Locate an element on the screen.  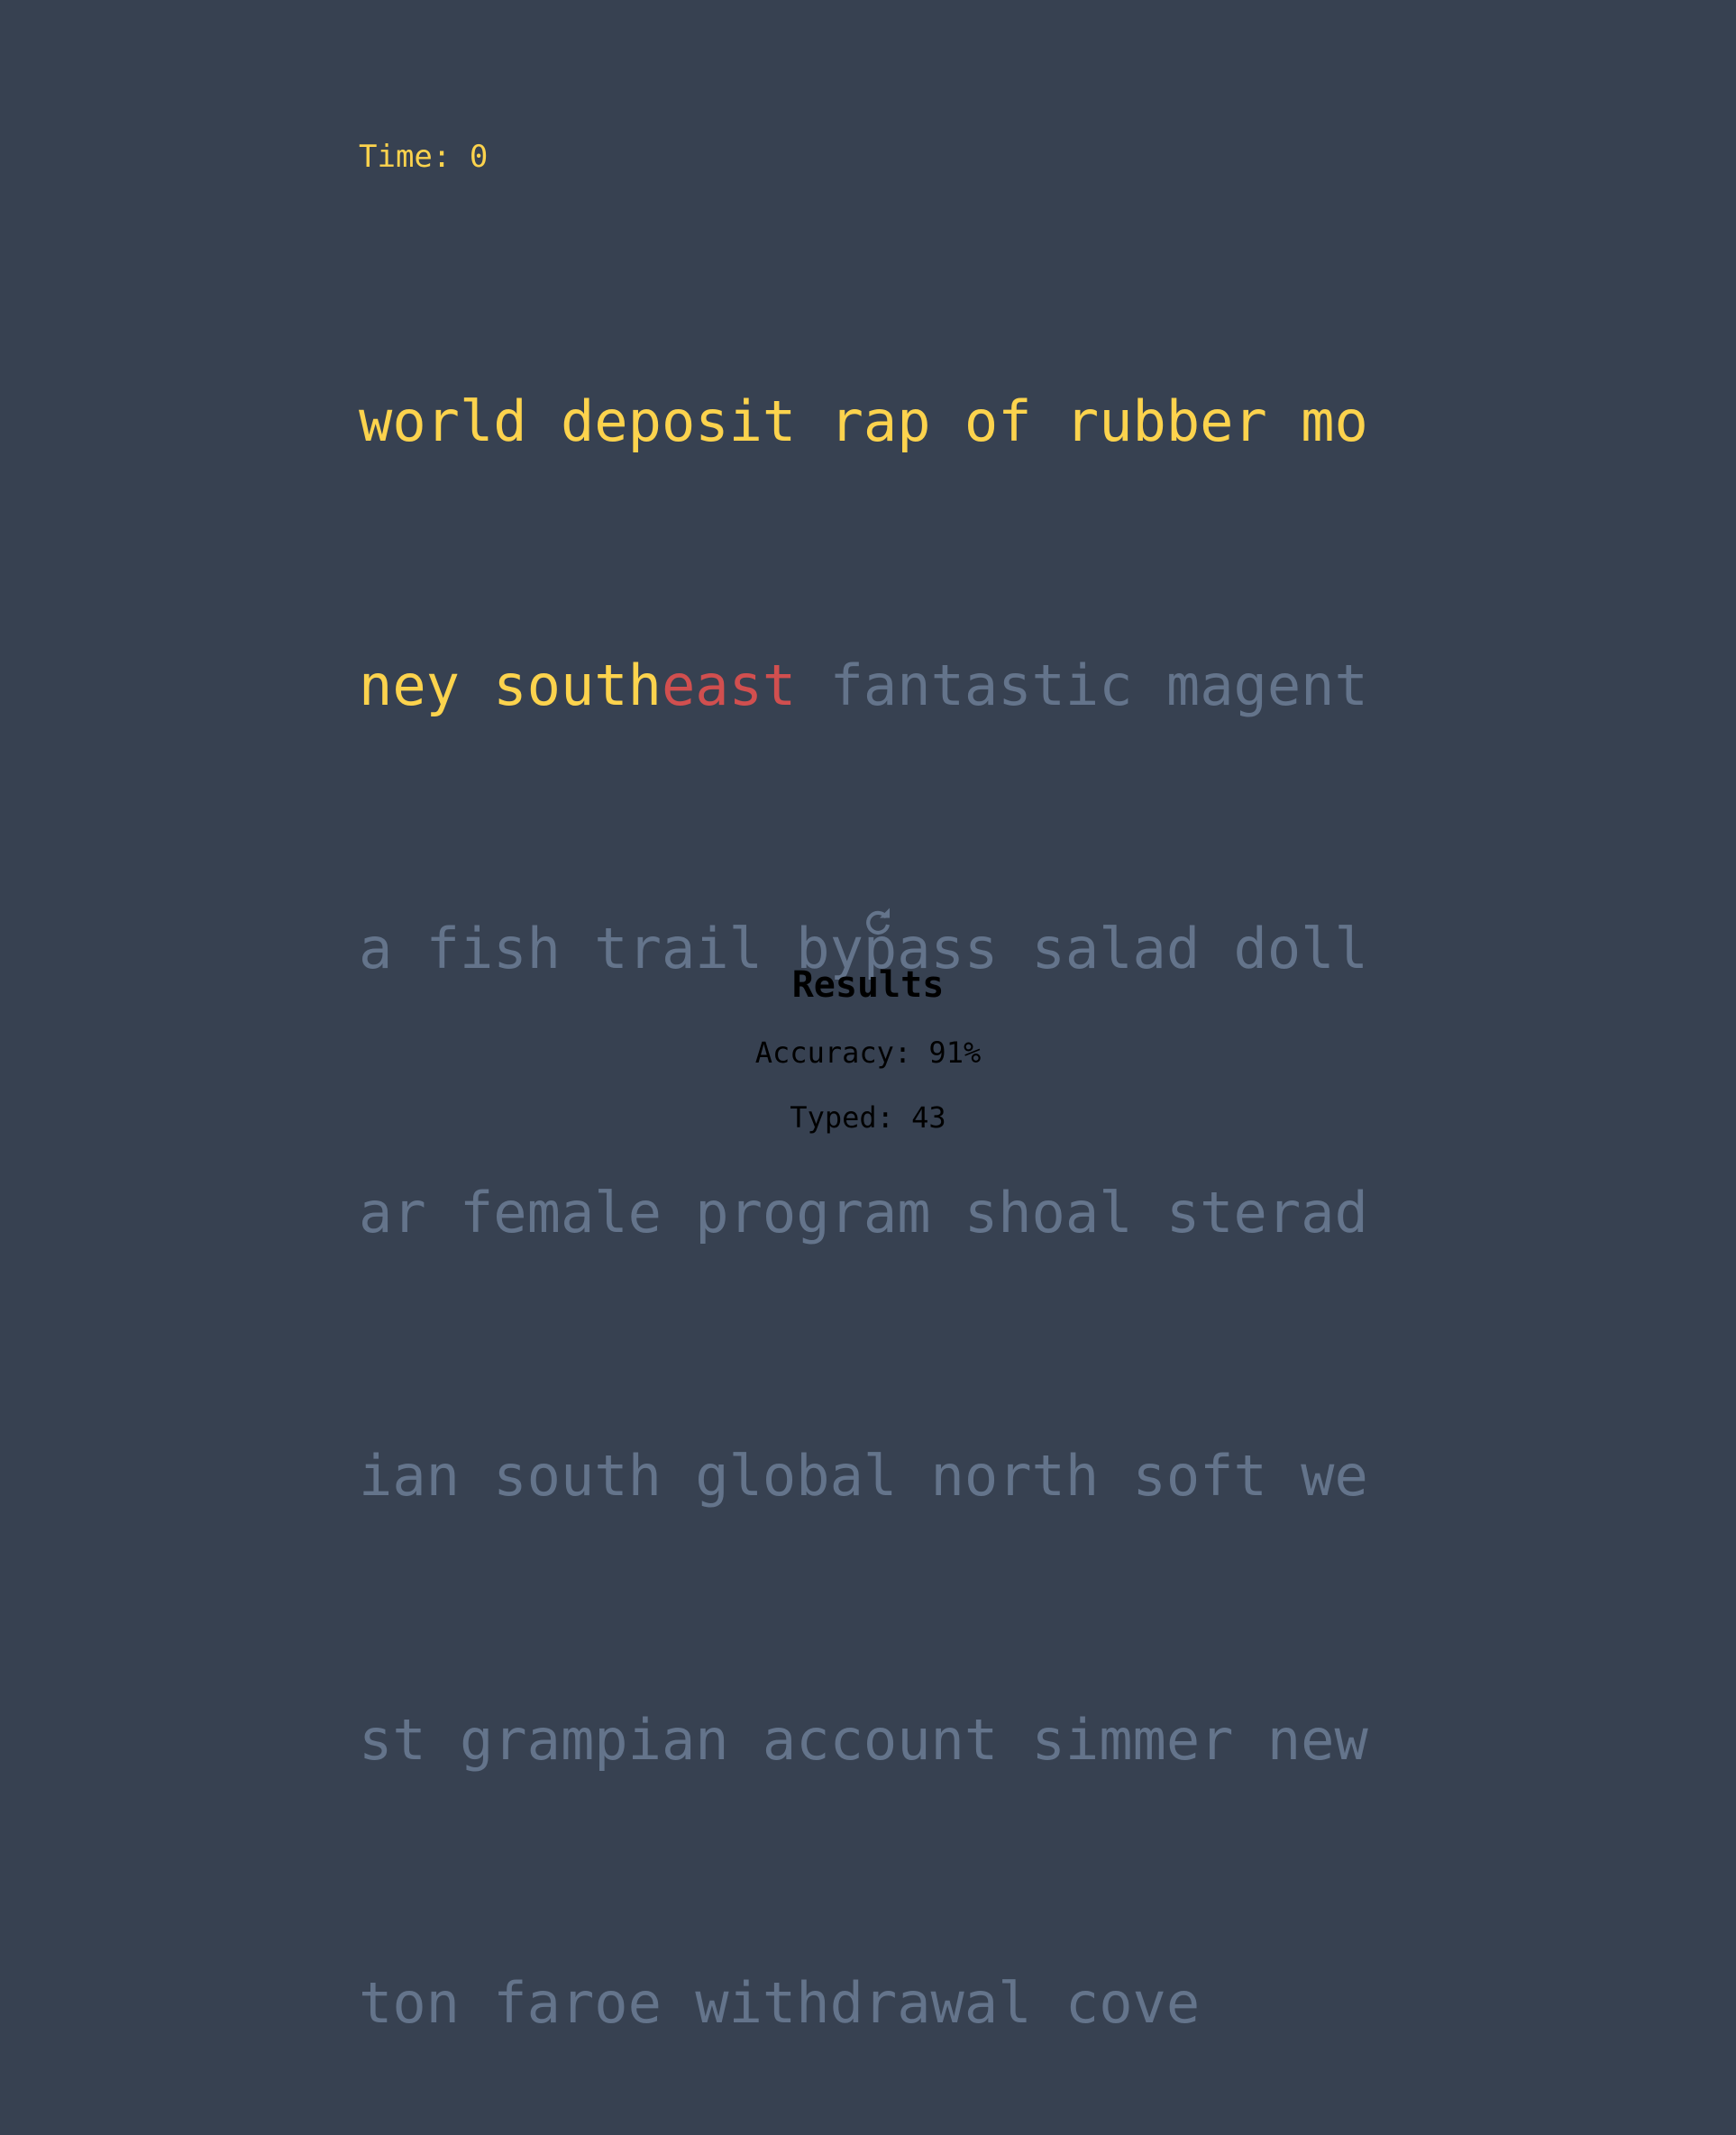
text-line: ton faroe withdrawal cove is located at coordinates (872, 2004).